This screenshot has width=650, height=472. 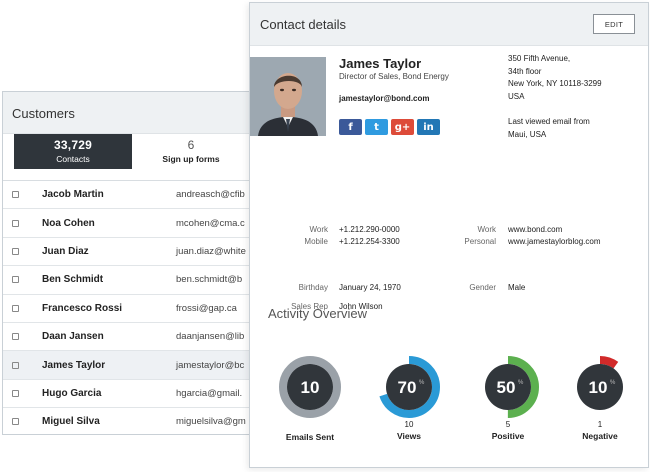 I want to click on donut-count: 1, so click(x=600, y=424).